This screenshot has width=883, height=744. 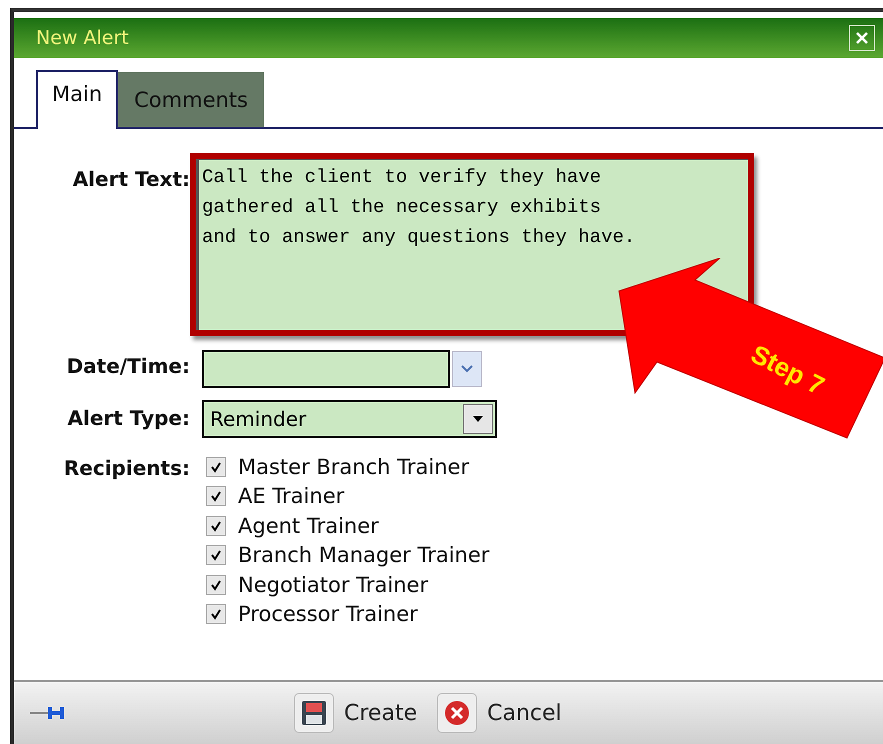 I want to click on alert-type-dropdown: Reminder, so click(x=349, y=419).